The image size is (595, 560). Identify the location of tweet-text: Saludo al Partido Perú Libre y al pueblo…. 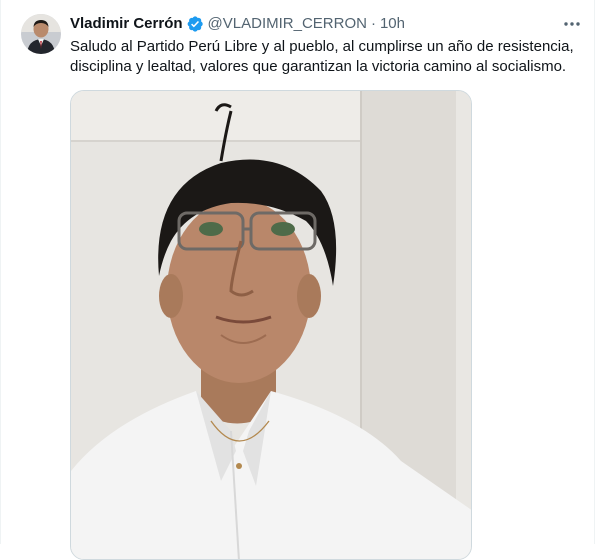
(322, 56).